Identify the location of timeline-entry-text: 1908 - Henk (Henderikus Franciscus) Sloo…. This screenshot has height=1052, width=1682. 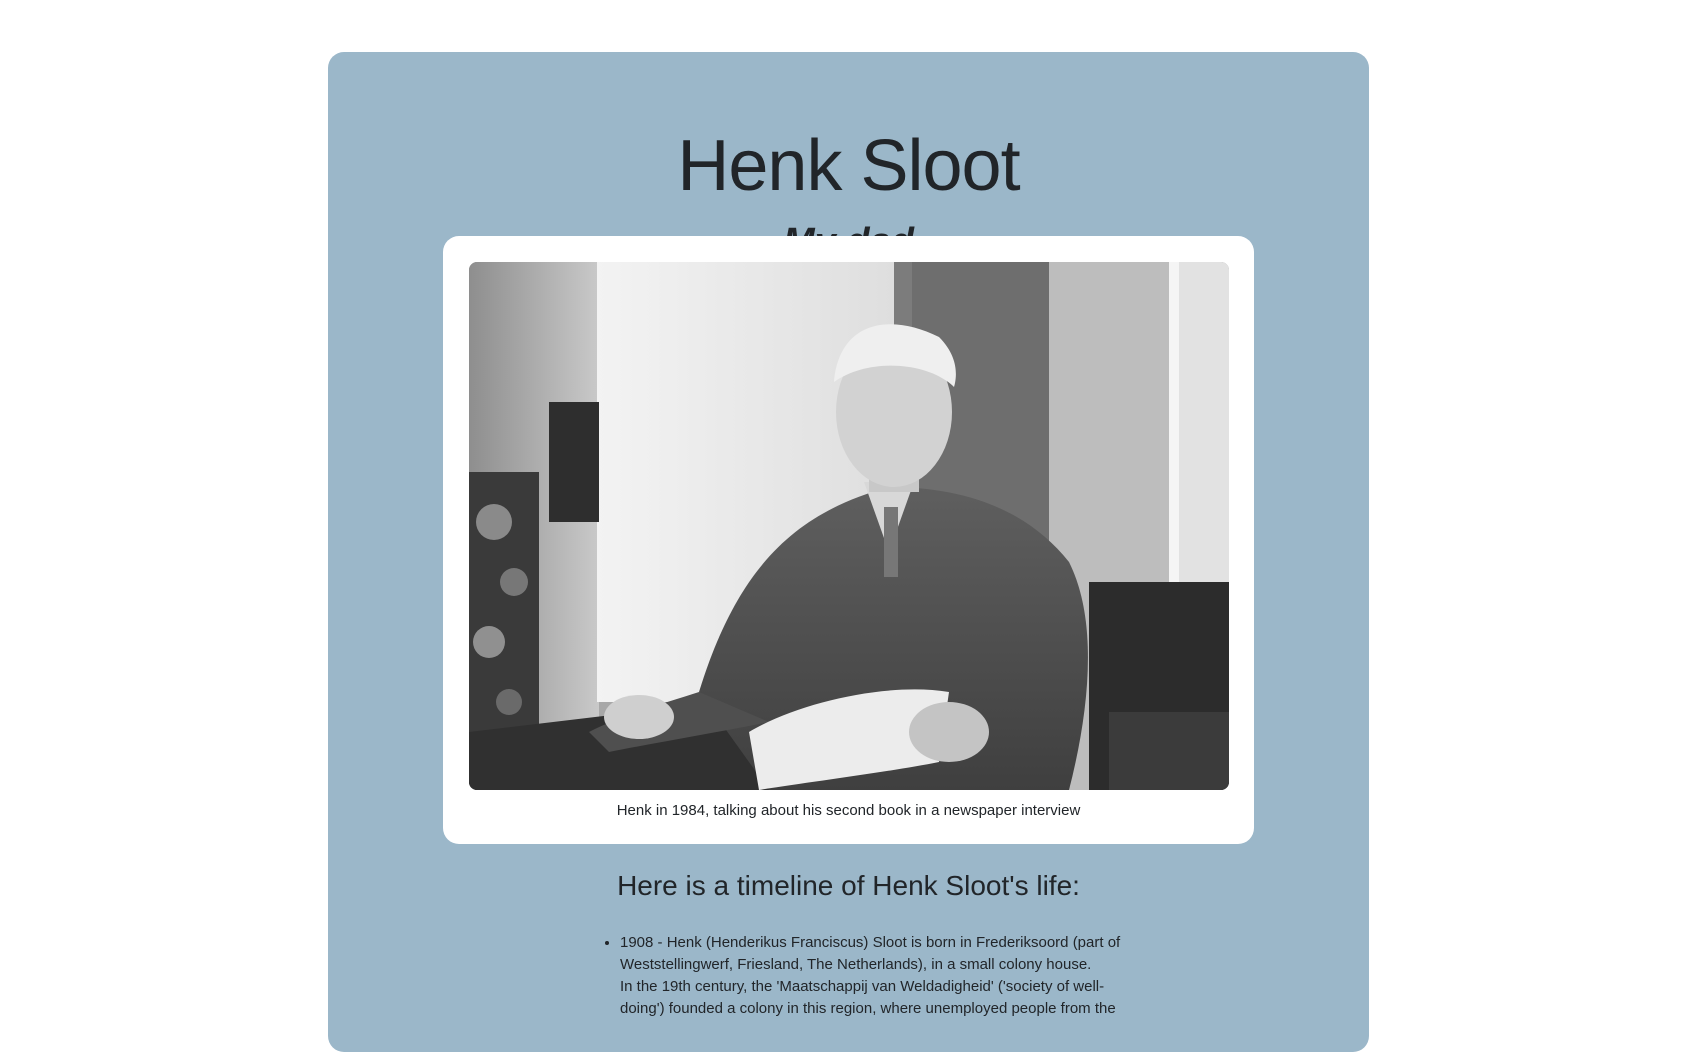
(870, 953).